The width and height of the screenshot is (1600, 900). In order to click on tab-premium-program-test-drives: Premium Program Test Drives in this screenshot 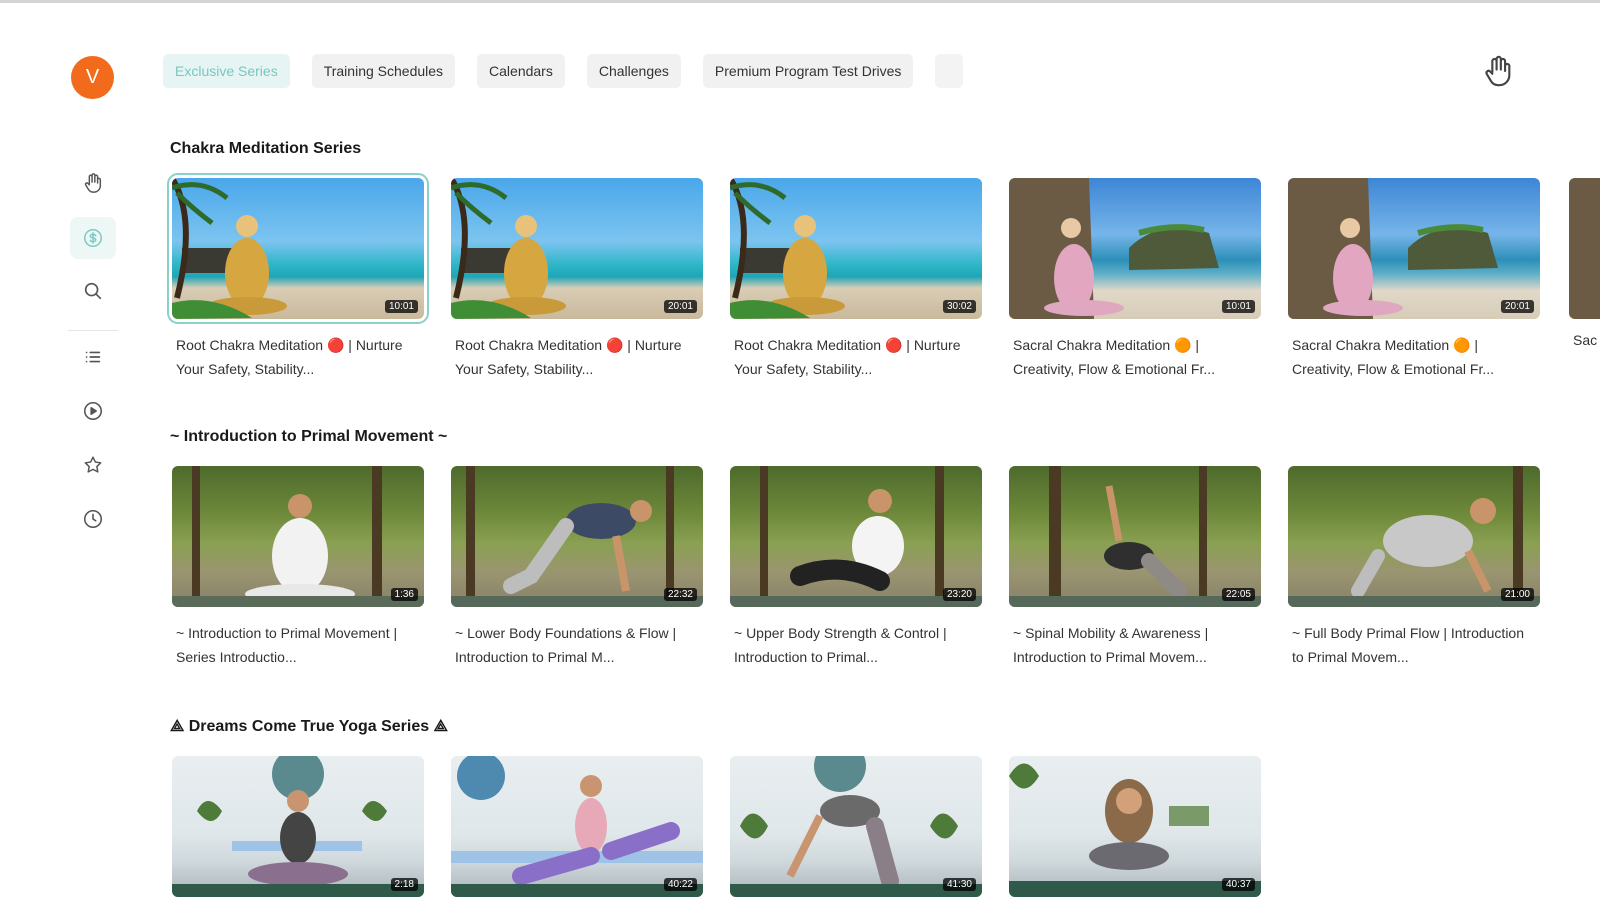, I will do `click(808, 71)`.